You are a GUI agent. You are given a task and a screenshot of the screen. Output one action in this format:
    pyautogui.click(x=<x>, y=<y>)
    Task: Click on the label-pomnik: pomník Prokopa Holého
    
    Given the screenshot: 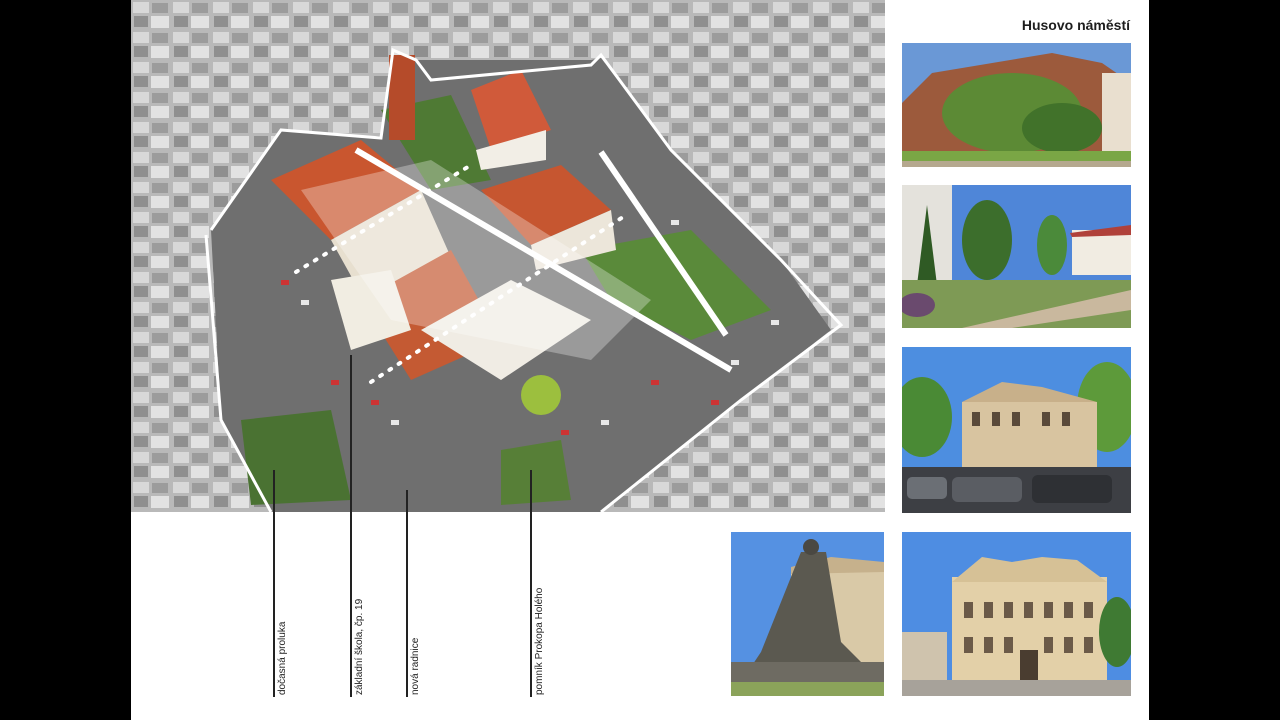 What is the action you would take?
    pyautogui.click(x=539, y=641)
    